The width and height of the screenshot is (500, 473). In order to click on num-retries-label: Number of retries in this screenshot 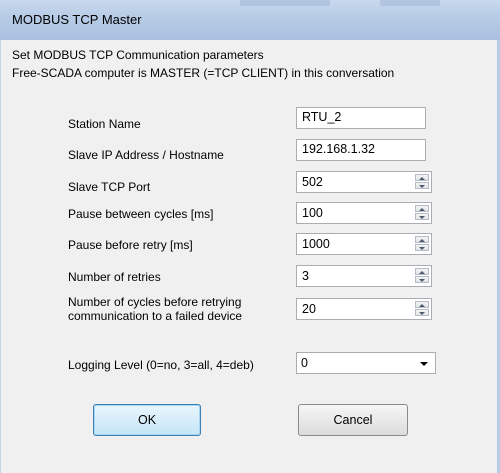, I will do `click(114, 277)`.